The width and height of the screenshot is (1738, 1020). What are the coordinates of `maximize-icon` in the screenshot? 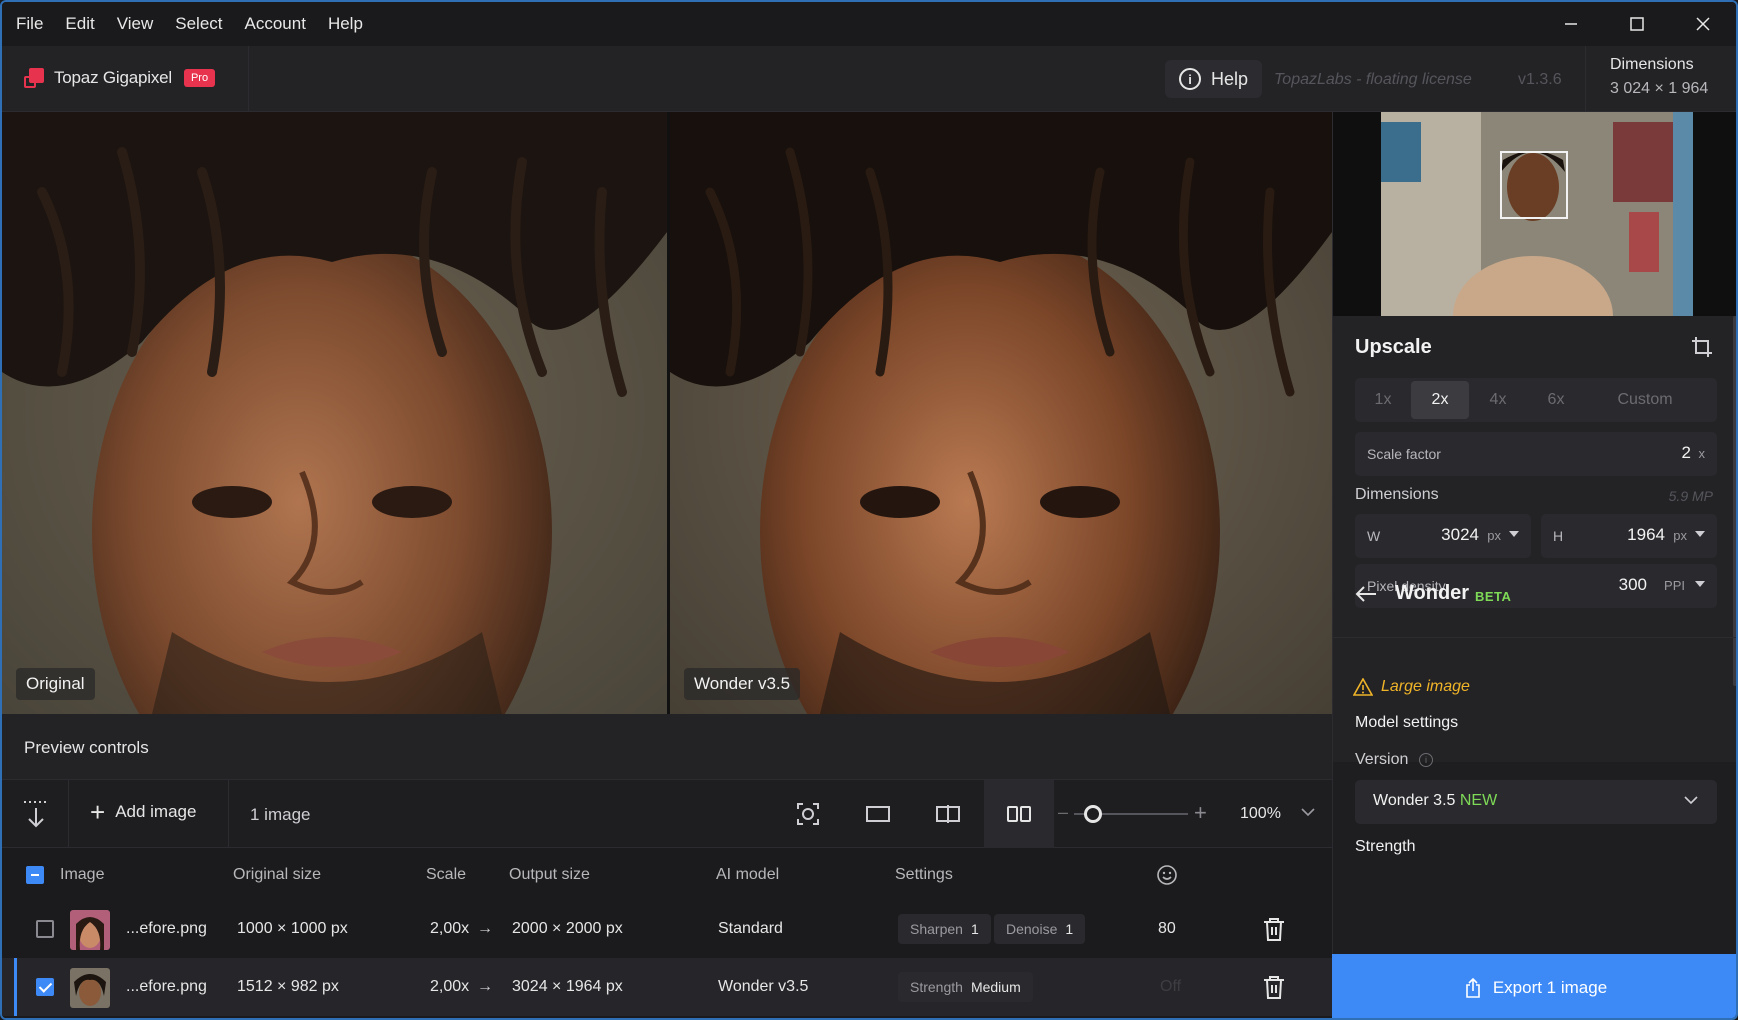 It's located at (1637, 24).